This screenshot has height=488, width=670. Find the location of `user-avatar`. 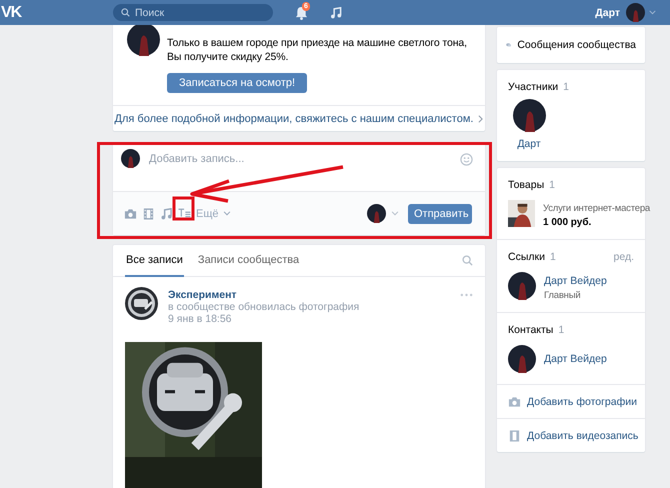

user-avatar is located at coordinates (635, 12).